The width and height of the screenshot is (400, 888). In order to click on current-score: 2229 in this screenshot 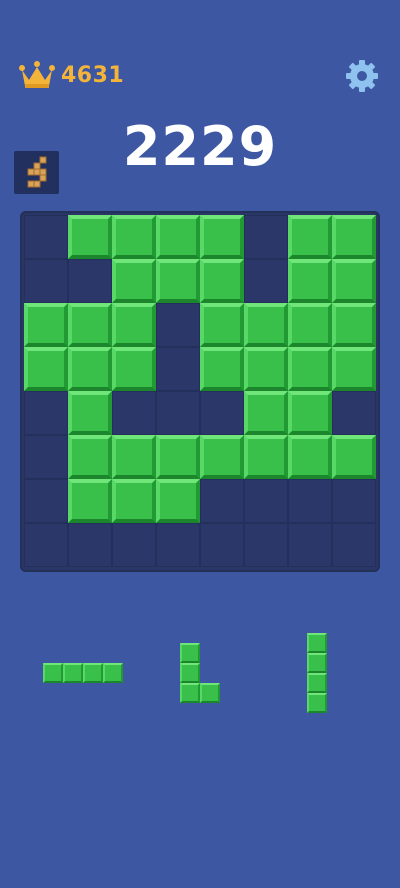, I will do `click(200, 146)`.